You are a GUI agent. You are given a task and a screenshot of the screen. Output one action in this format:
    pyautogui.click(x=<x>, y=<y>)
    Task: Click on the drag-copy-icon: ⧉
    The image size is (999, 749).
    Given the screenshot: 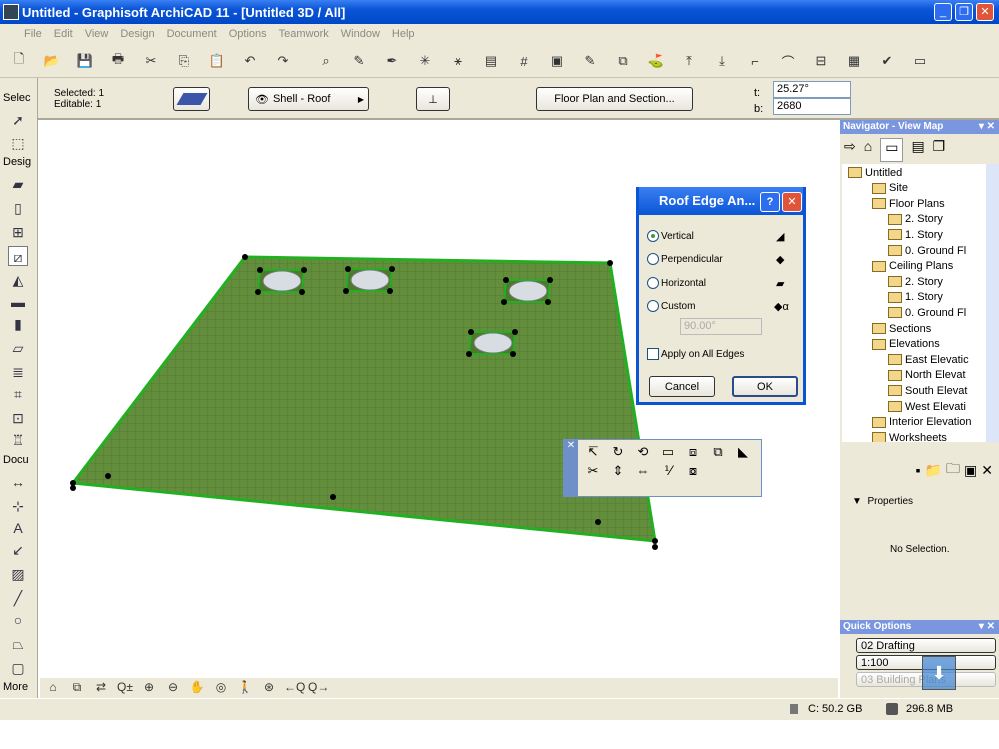 What is the action you would take?
    pyautogui.click(x=718, y=452)
    